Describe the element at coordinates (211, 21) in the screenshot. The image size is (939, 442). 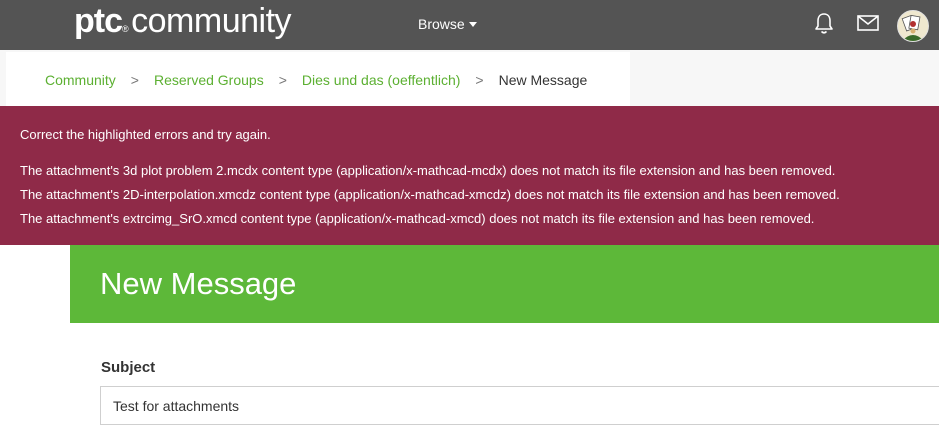
I see `logo-text: community` at that location.